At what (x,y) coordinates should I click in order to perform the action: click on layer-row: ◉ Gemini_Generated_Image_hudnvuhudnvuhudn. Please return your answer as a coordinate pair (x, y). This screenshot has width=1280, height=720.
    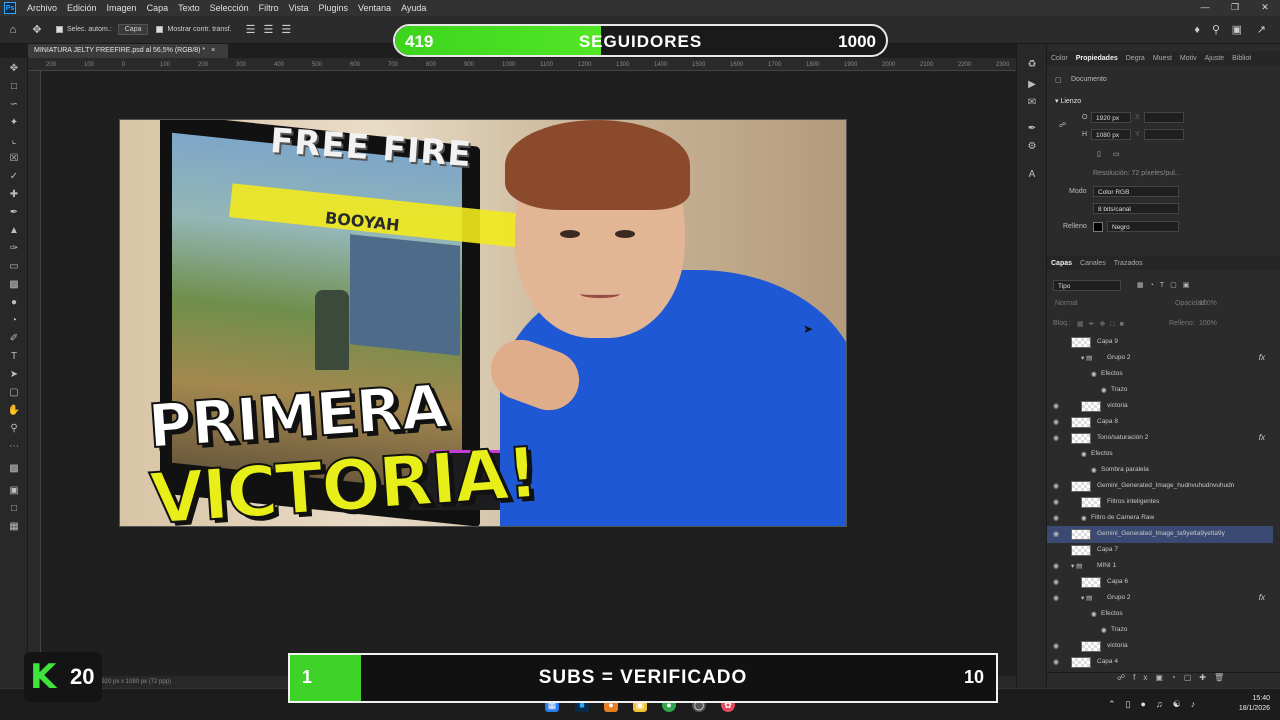
    Looking at the image, I should click on (1160, 486).